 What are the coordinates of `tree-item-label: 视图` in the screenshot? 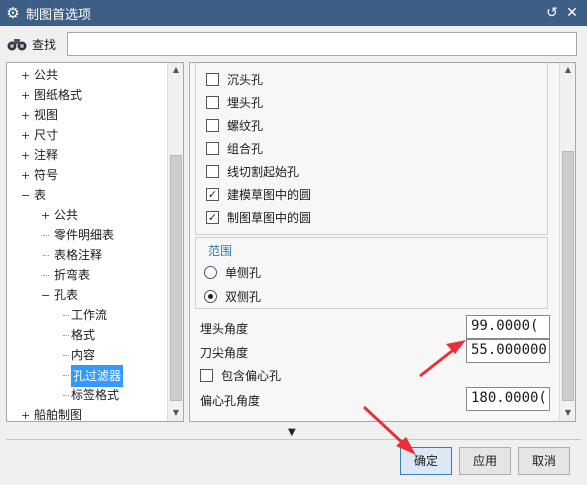 It's located at (46, 115).